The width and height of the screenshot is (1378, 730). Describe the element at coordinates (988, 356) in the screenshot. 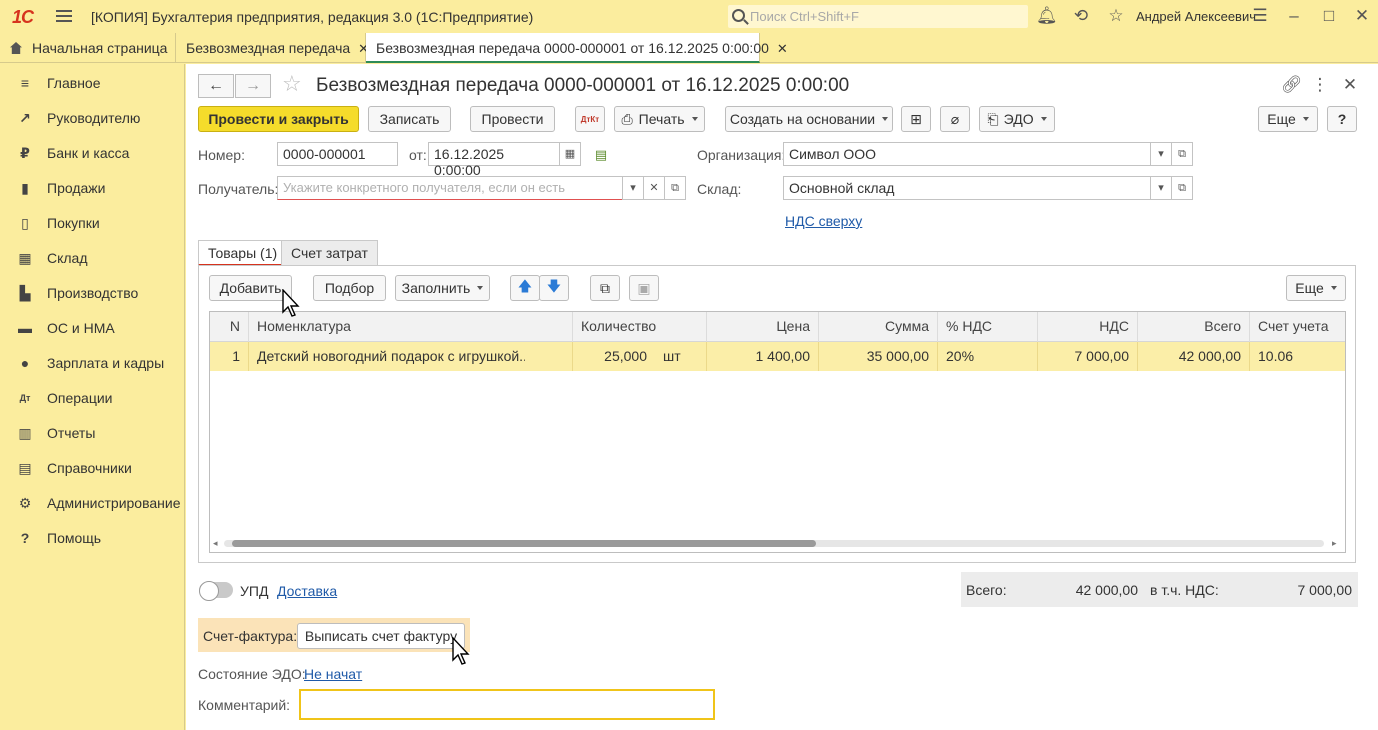

I see `cell-vat-rate: 20%` at that location.